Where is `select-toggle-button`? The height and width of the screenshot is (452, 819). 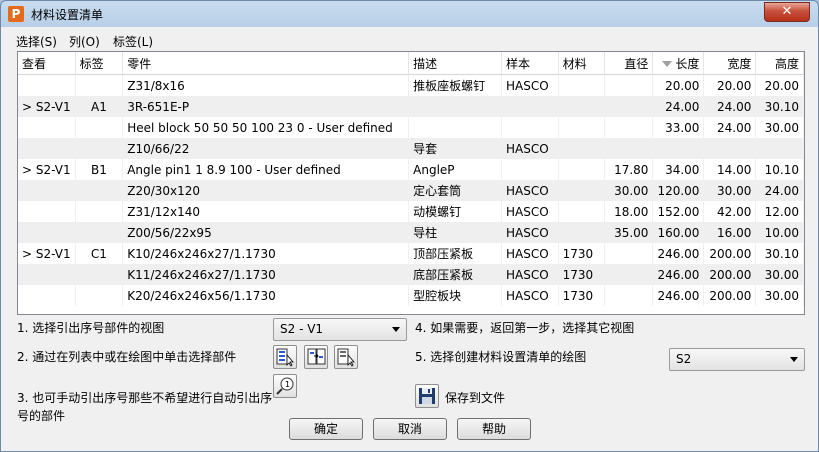
select-toggle-button is located at coordinates (316, 357).